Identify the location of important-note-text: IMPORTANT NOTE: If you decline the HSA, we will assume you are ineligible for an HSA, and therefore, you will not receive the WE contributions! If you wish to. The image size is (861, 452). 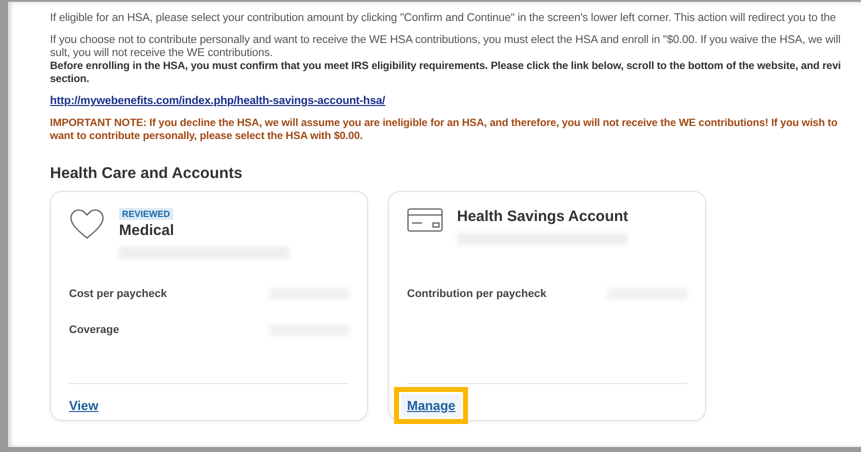
(444, 123).